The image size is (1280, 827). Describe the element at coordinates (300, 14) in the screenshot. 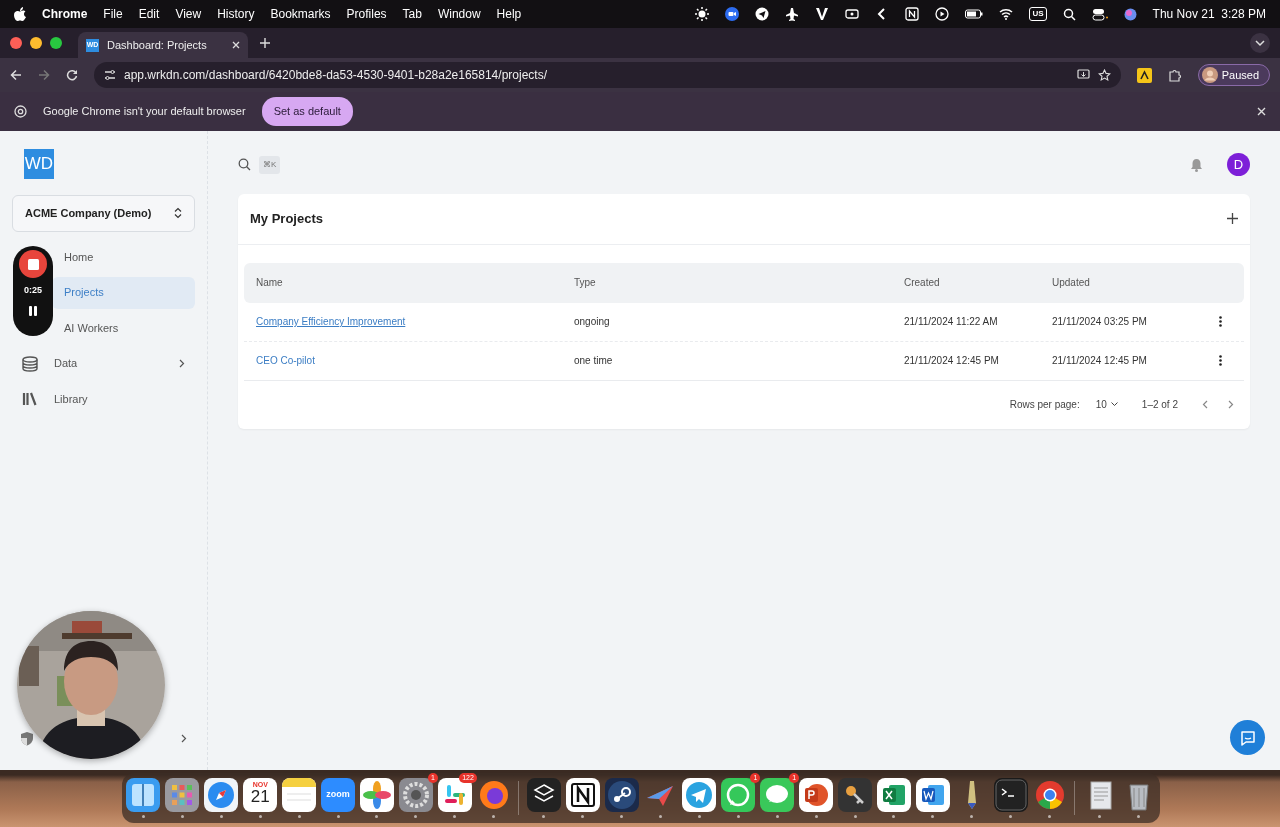

I see `menu-item: Bookmarks` at that location.